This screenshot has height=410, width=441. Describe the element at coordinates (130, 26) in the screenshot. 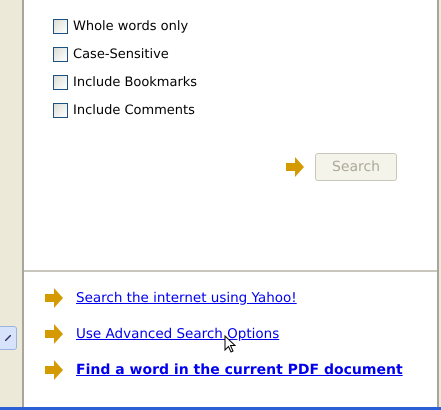

I see `checkbox-label: Whole words only` at that location.